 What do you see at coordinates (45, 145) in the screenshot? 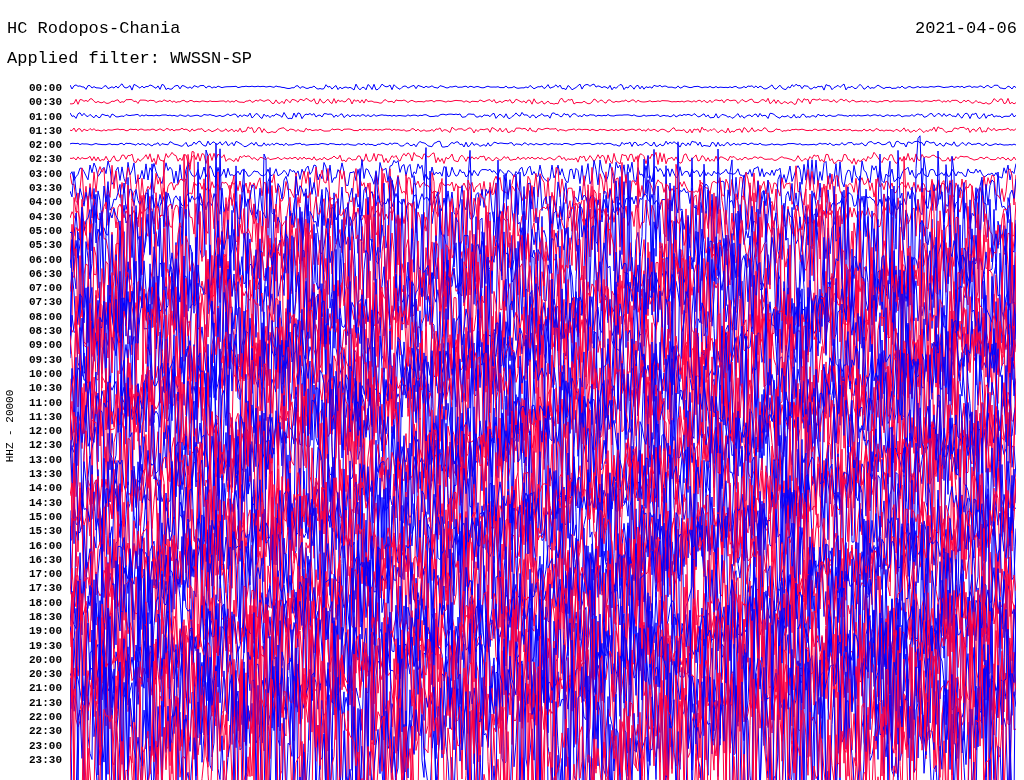
I see `time-label: 02:00` at bounding box center [45, 145].